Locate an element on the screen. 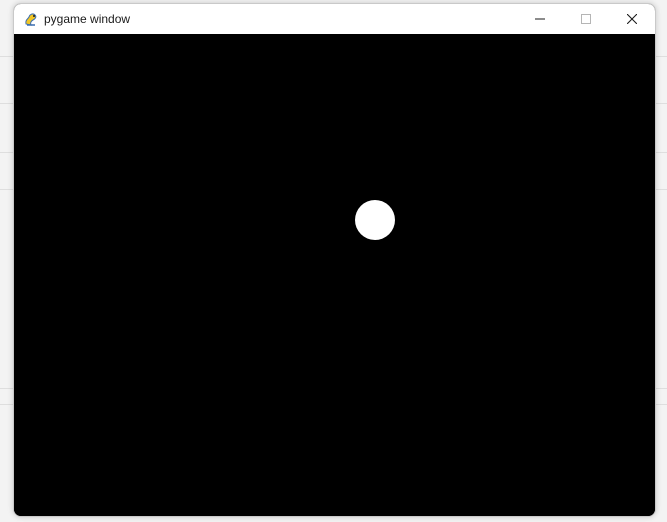 This screenshot has height=522, width=667. close-button is located at coordinates (632, 19).